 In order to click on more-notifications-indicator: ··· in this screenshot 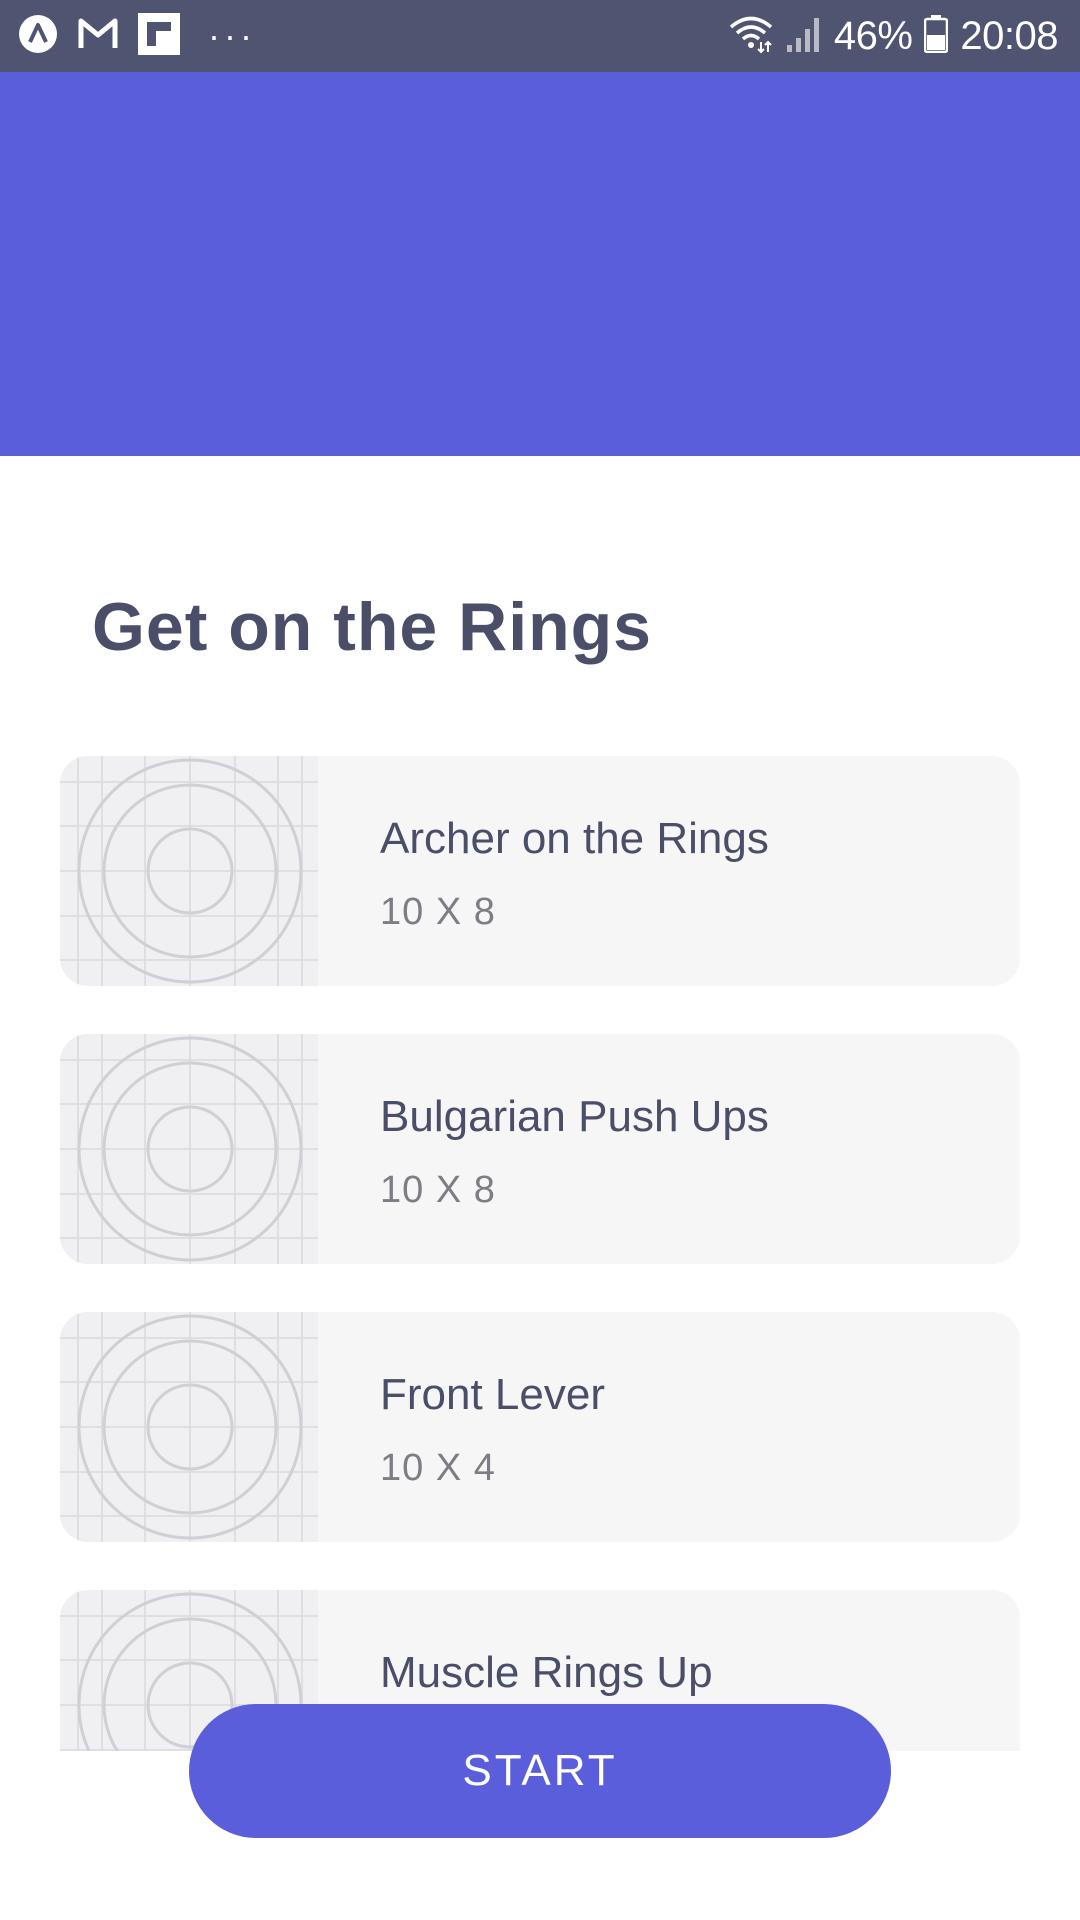, I will do `click(232, 35)`.